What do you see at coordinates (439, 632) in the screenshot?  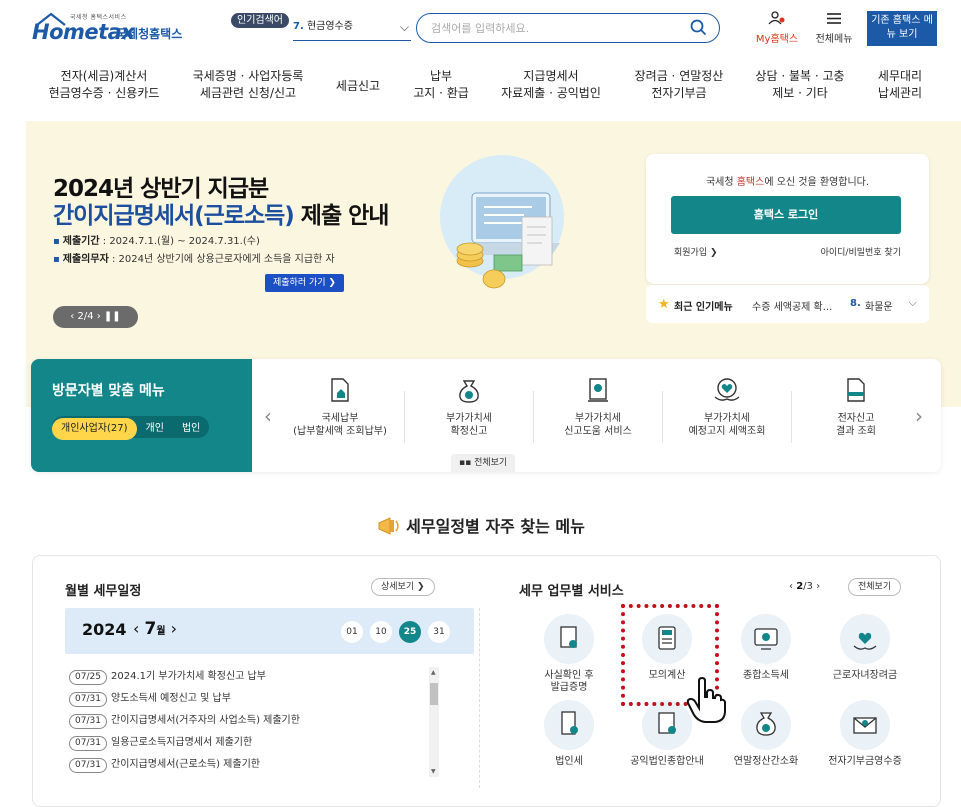 I see `day-chip: 31` at bounding box center [439, 632].